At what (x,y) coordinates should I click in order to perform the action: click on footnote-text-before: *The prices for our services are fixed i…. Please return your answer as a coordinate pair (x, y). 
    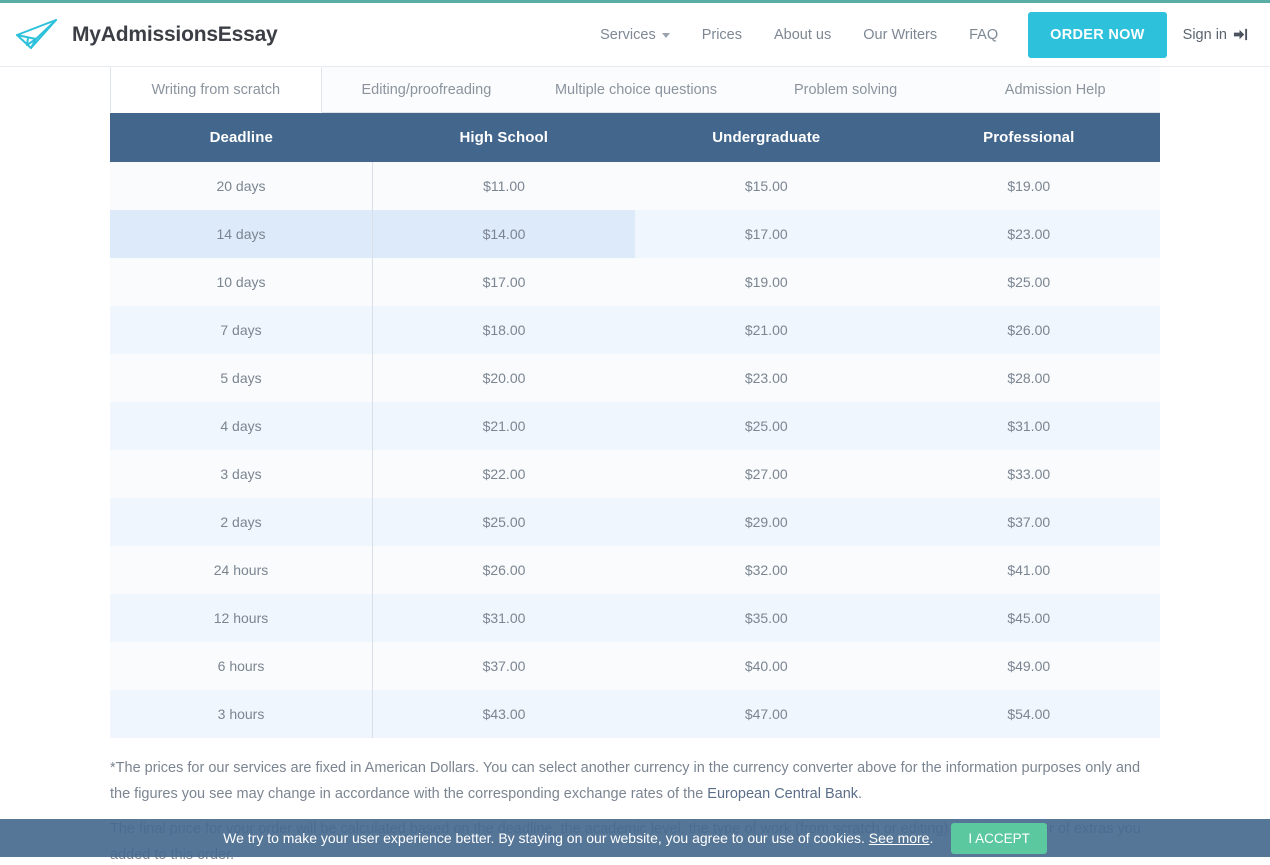
    Looking at the image, I should click on (625, 781).